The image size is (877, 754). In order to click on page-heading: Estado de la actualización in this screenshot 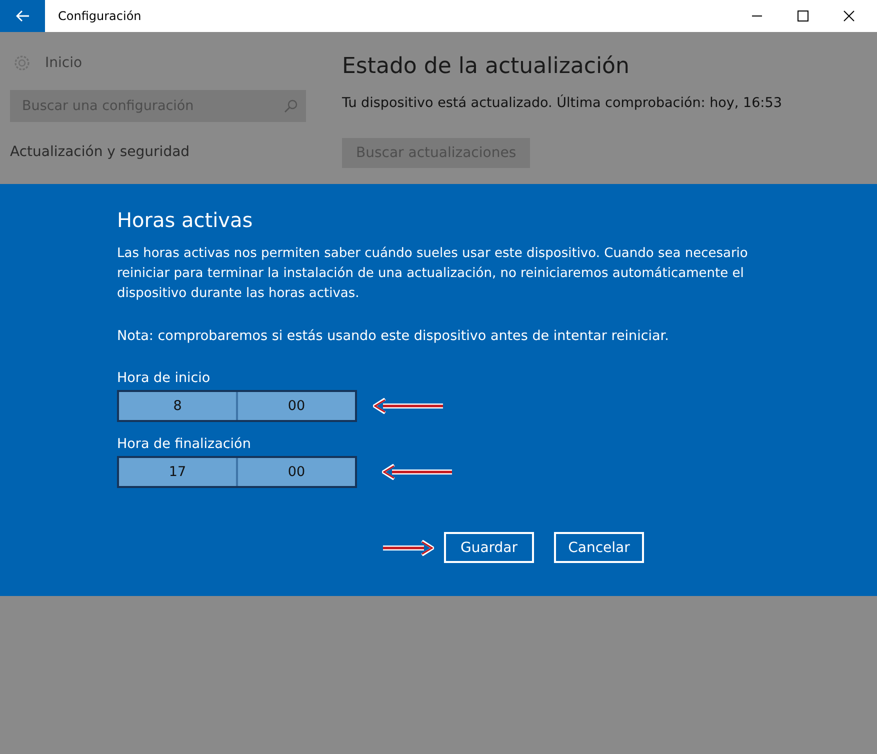, I will do `click(486, 66)`.